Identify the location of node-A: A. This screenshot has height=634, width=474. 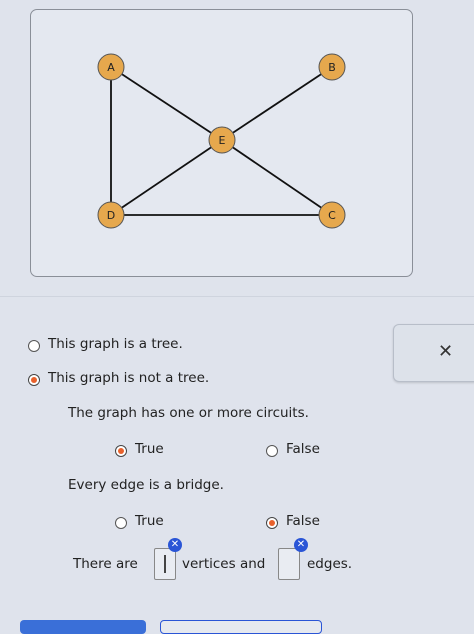
(111, 67).